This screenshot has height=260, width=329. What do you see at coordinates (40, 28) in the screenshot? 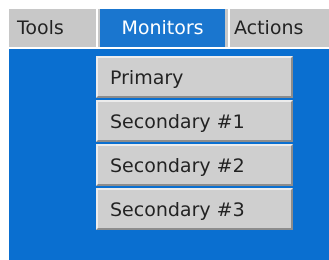
I see `menu-tools: Tools` at bounding box center [40, 28].